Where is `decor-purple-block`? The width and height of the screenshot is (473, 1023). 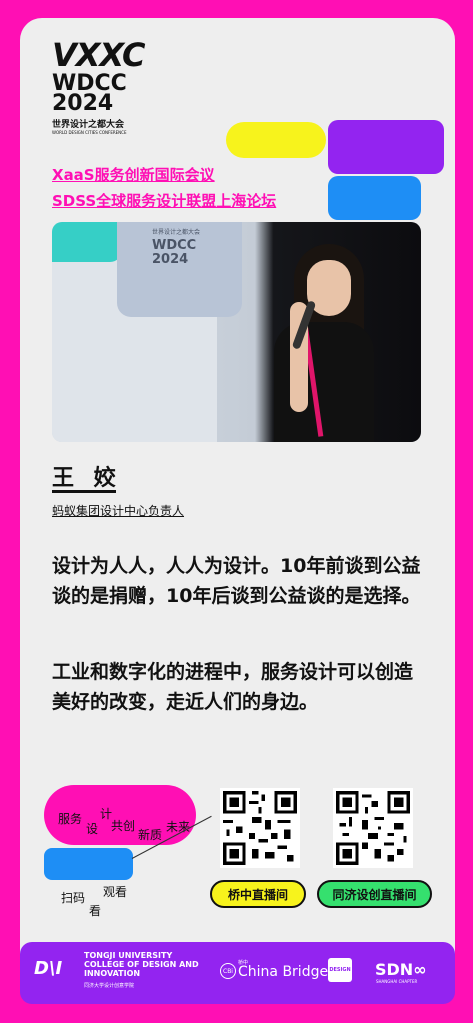 decor-purple-block is located at coordinates (386, 147).